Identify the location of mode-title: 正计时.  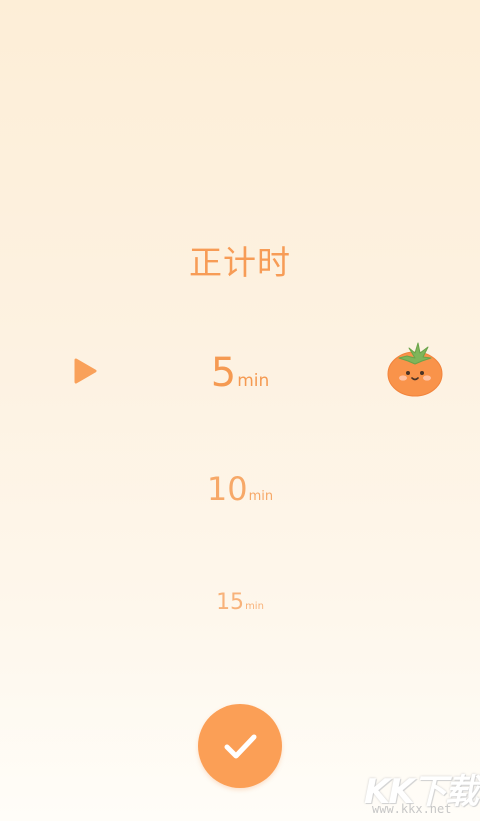
(240, 262).